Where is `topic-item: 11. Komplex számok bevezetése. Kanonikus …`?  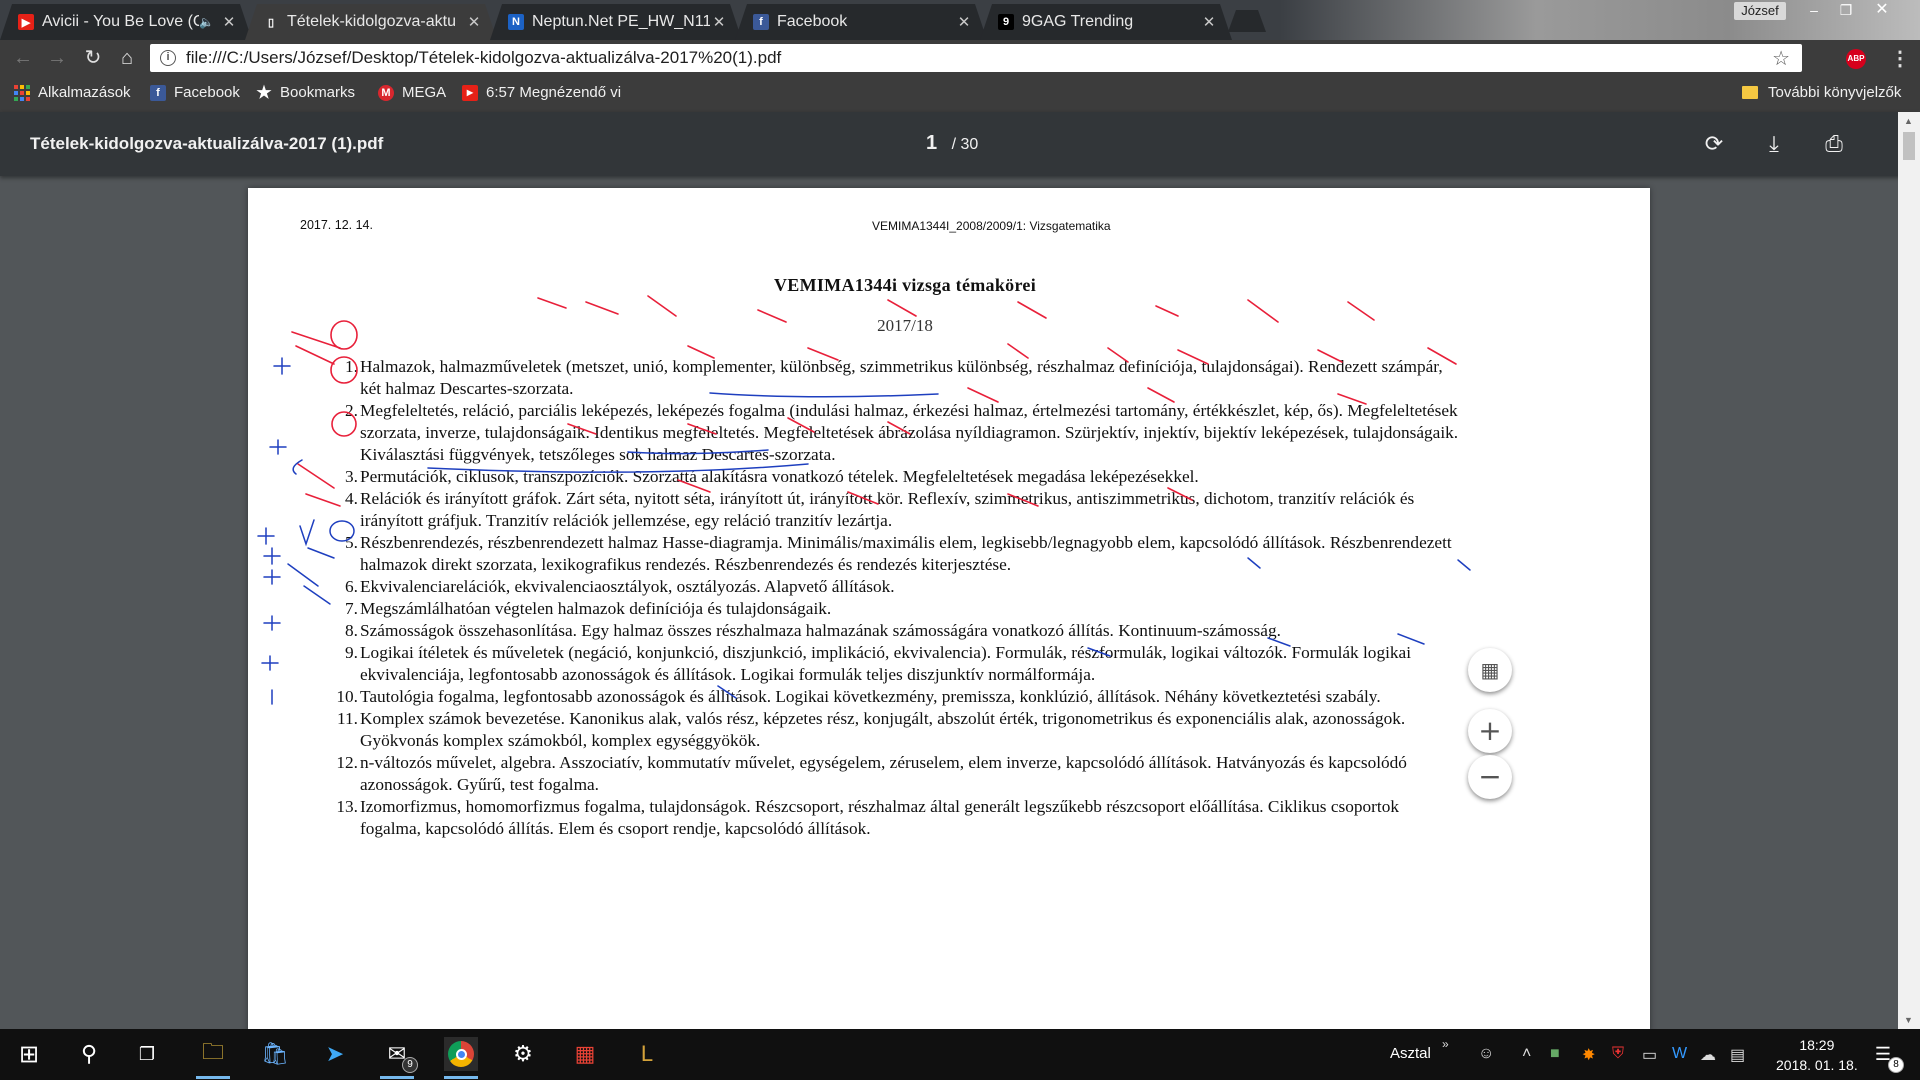 topic-item: 11. Komplex számok bevezetése. Kanonikus … is located at coordinates (948, 730).